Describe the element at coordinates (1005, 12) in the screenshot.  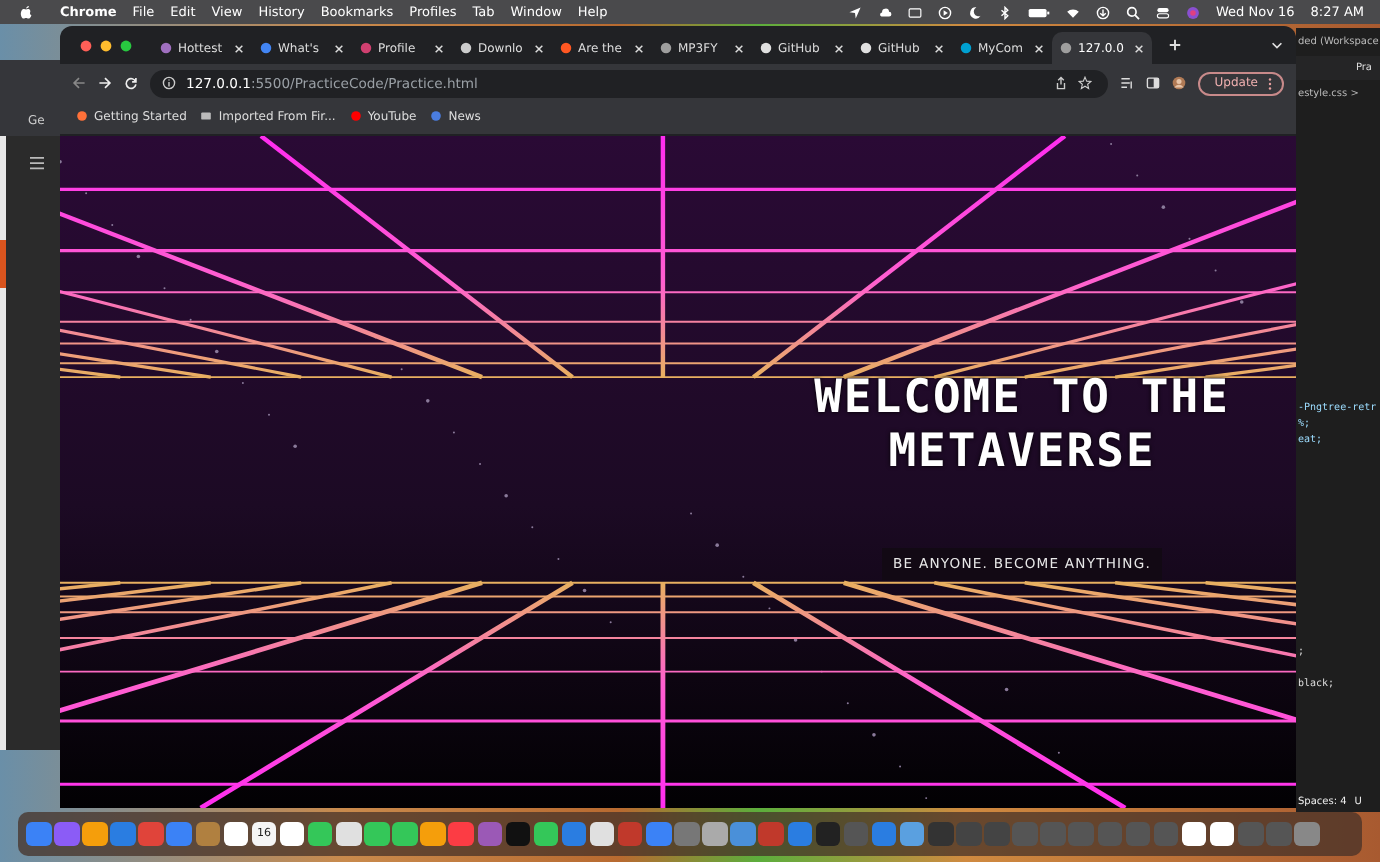
I see `bluetooth-icon` at that location.